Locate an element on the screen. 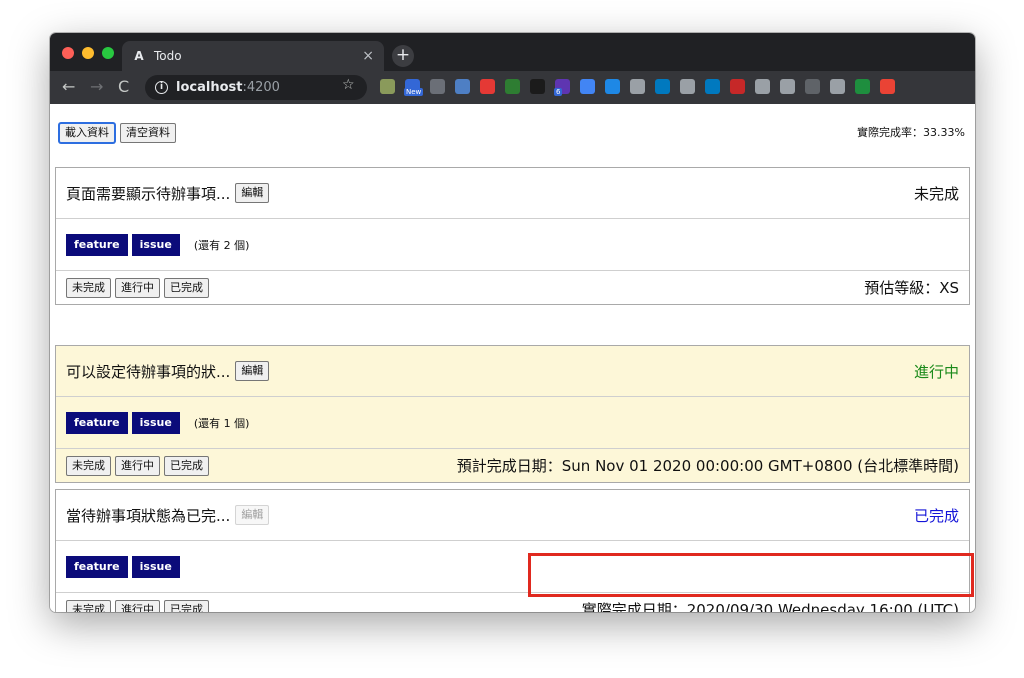 The image size is (1024, 678). bookmark-star-icon: ☆ is located at coordinates (348, 85).